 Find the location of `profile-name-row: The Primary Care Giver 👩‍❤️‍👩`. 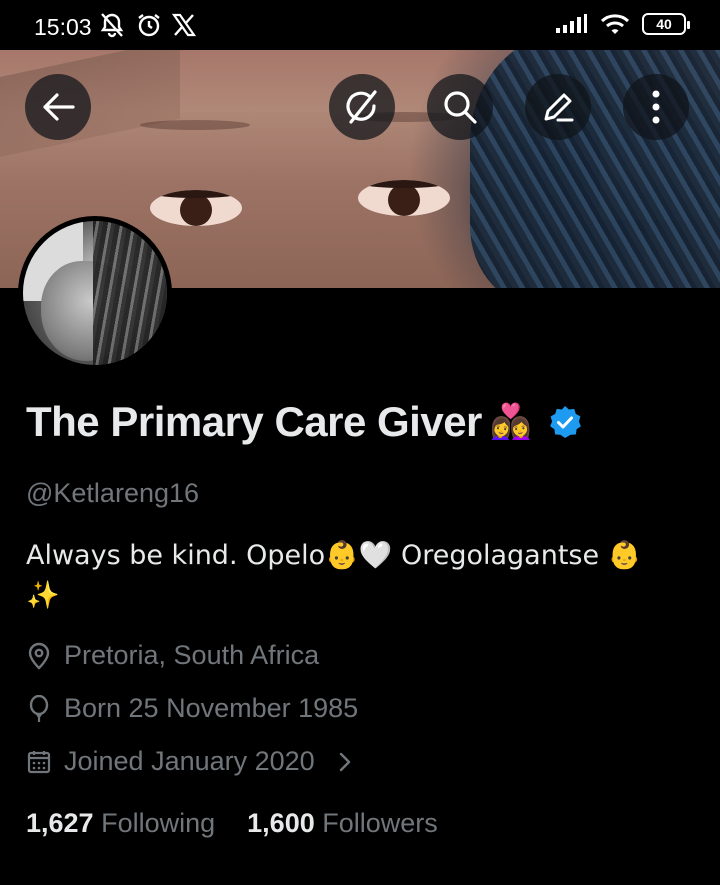

profile-name-row: The Primary Care Giver 👩‍❤️‍👩 is located at coordinates (304, 422).